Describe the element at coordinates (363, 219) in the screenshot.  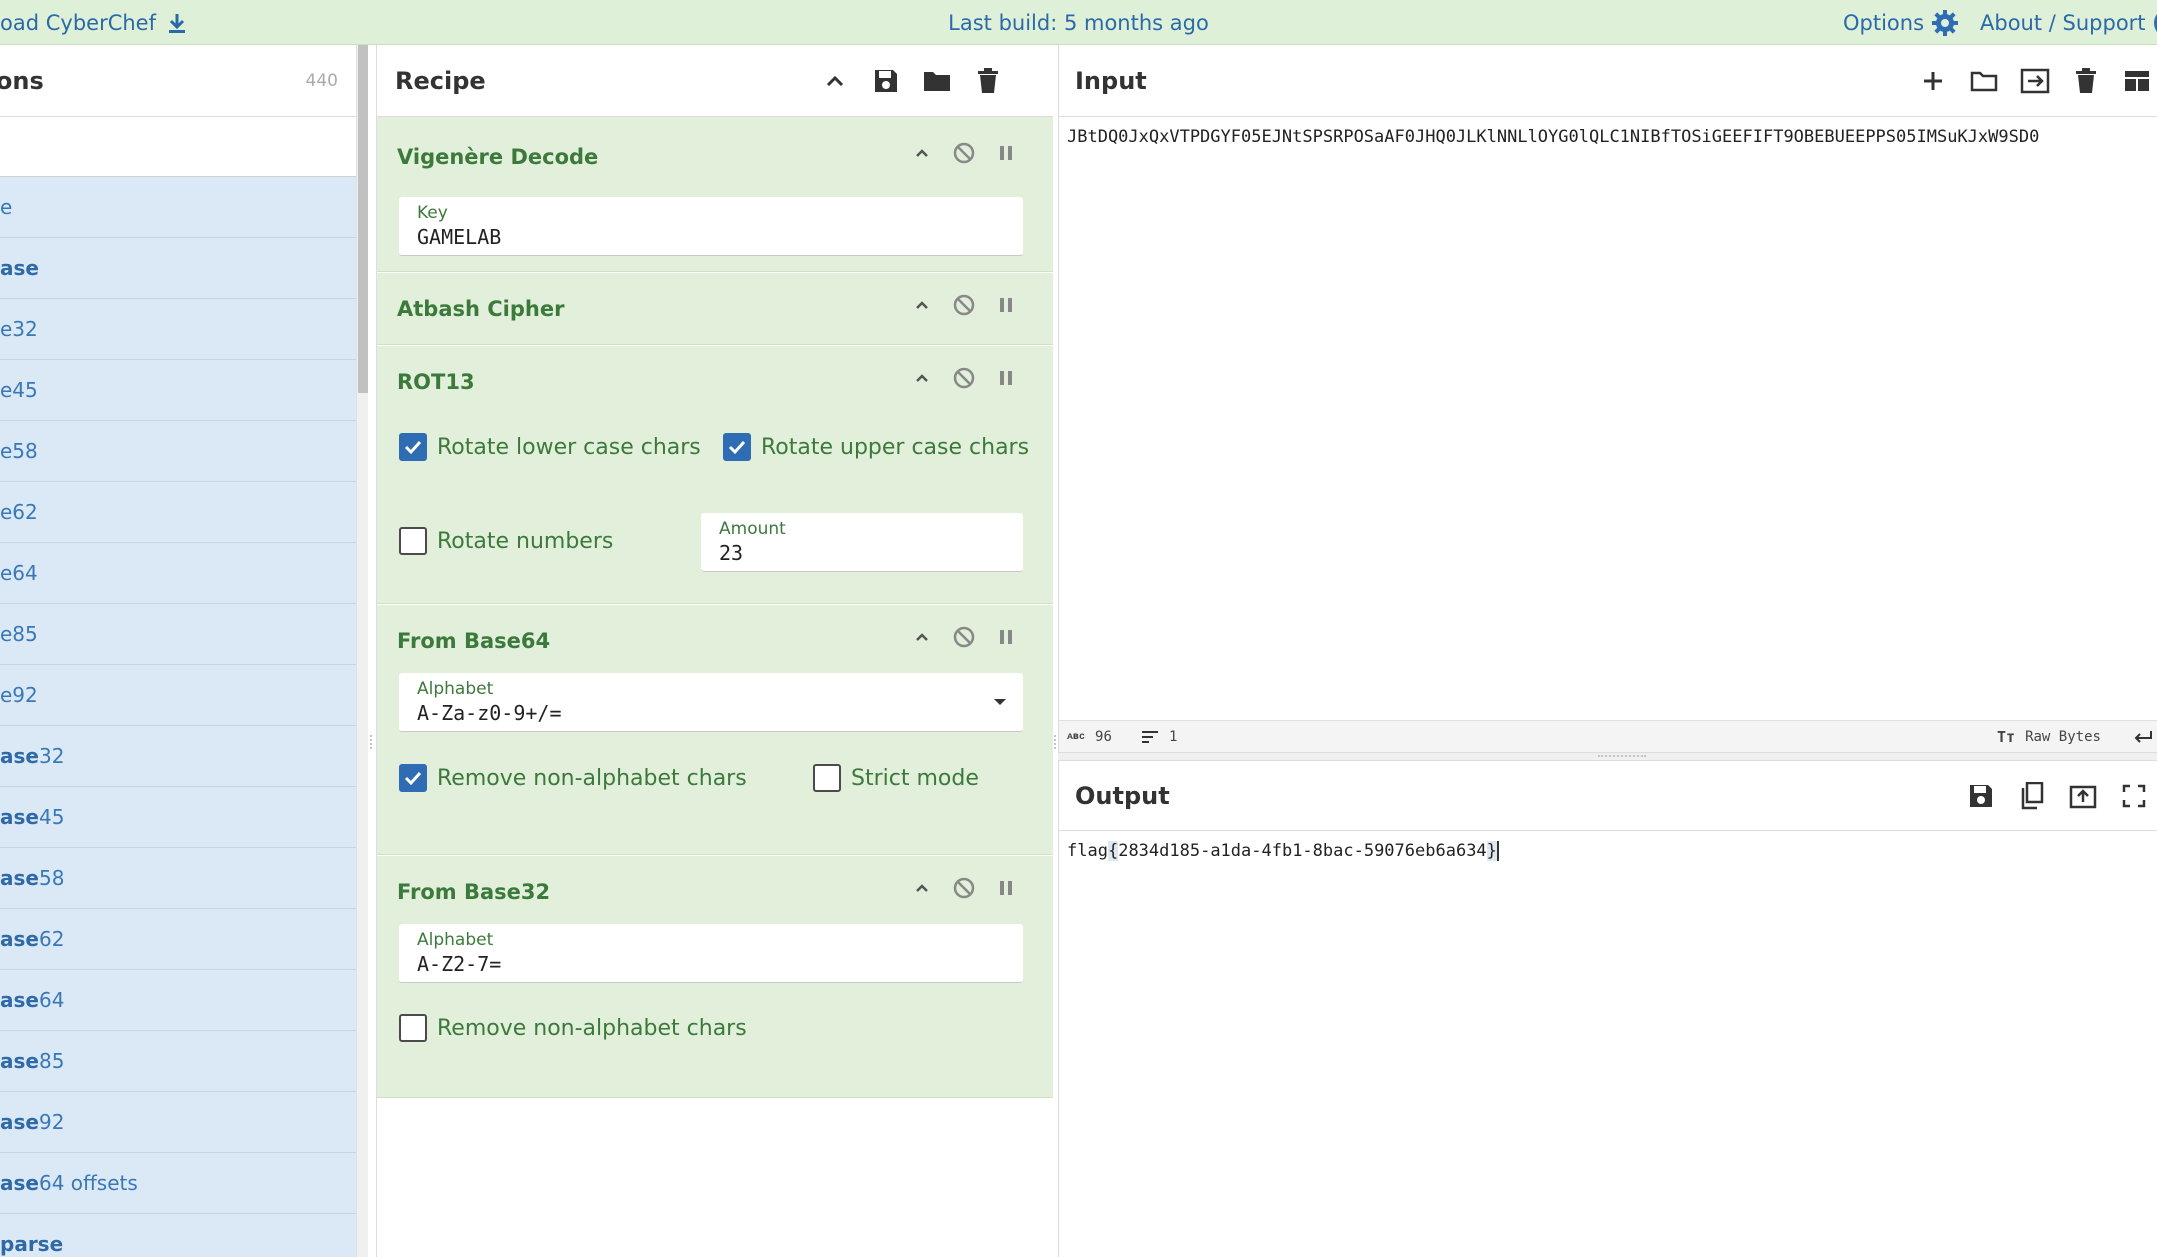
I see `operations-scrollbar-thumb` at that location.